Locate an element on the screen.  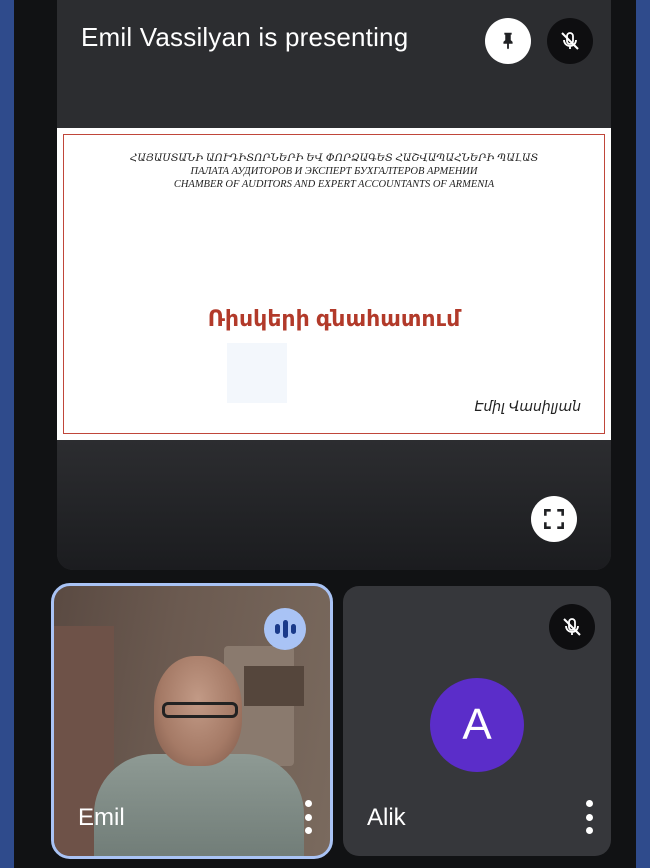
participant-name-emil: Emil is located at coordinates (101, 817).